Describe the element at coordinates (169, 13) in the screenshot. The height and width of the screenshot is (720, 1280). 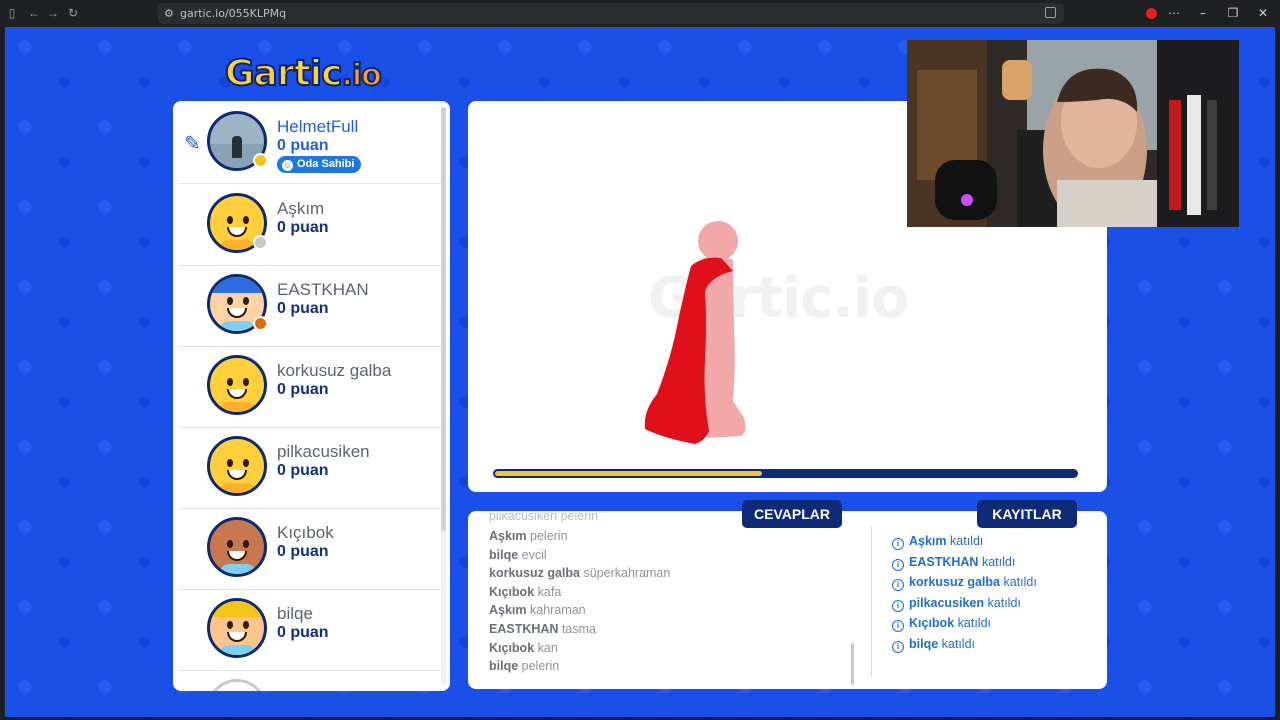
I see `site-info-icon: ⚙` at that location.